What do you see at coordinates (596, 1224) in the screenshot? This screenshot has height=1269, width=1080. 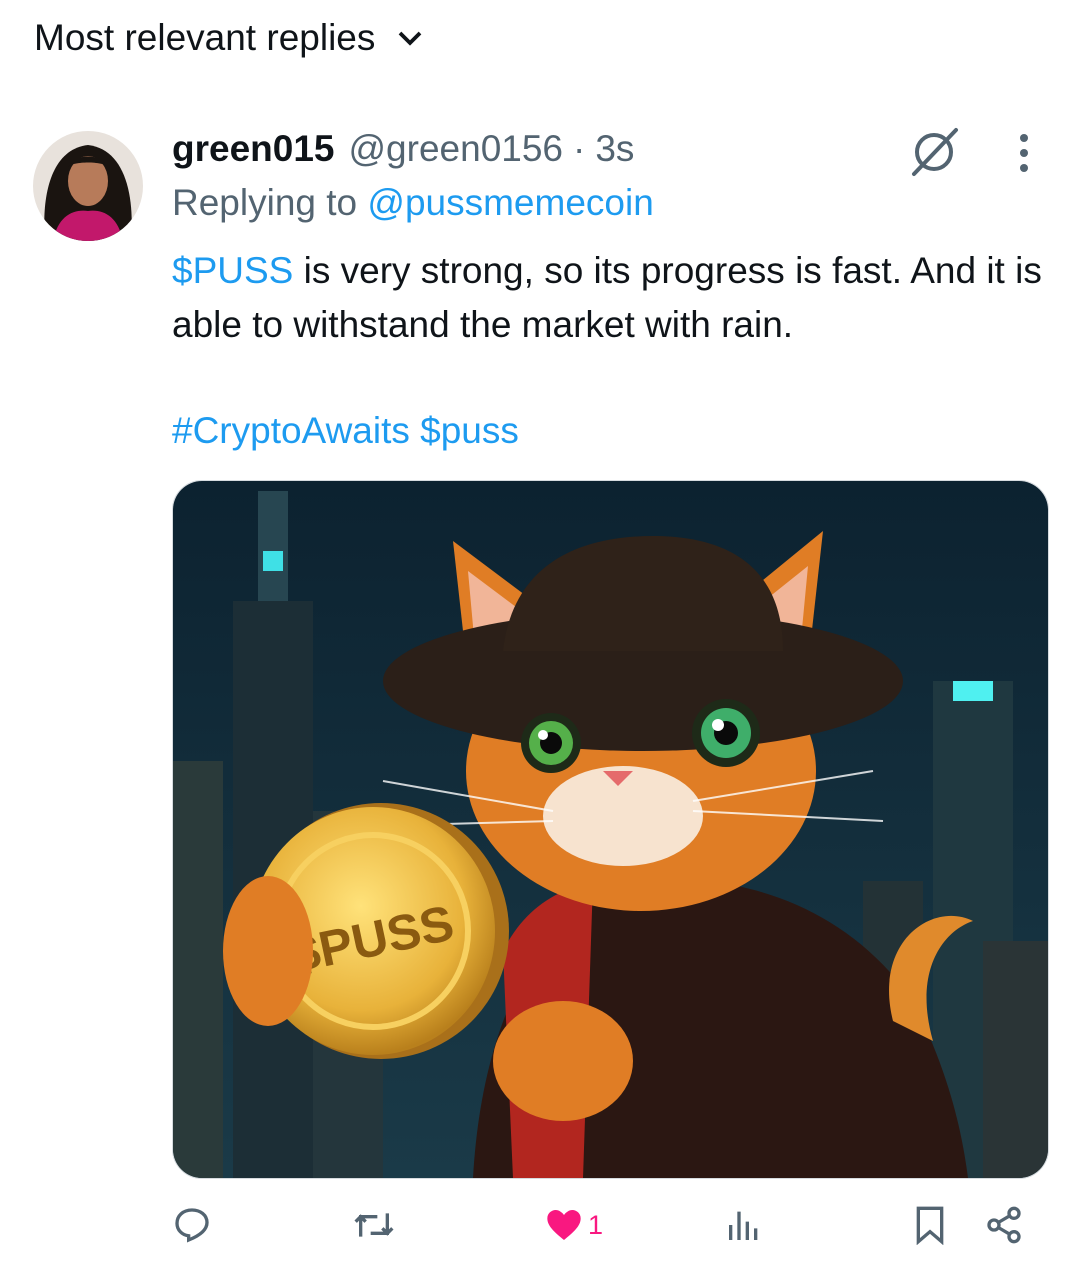 I see `like-count: 1` at bounding box center [596, 1224].